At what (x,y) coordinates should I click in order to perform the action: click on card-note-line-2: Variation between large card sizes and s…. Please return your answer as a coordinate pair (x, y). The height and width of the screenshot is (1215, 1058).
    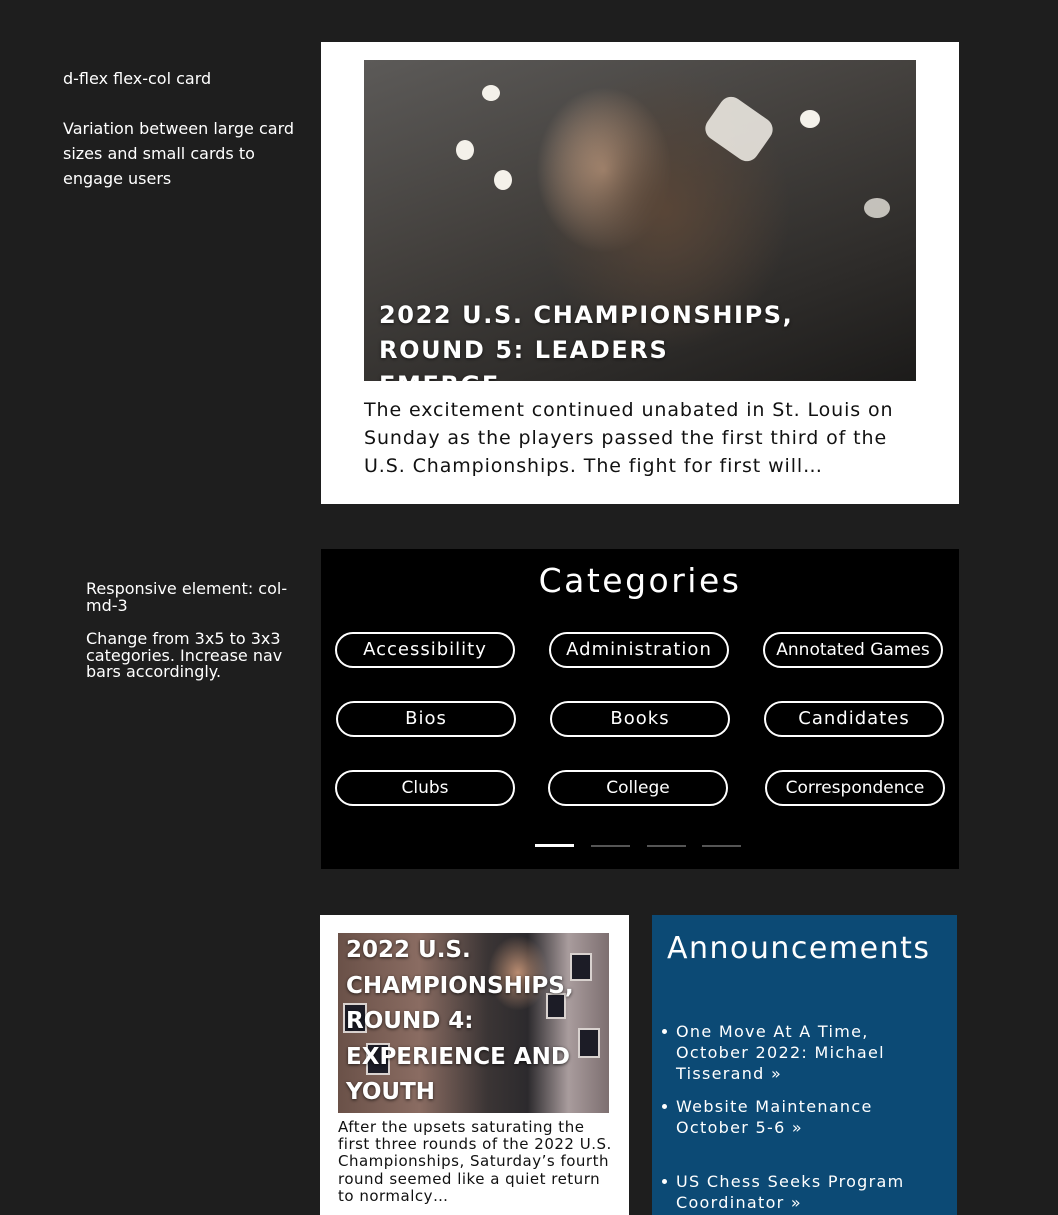
    Looking at the image, I should click on (179, 153).